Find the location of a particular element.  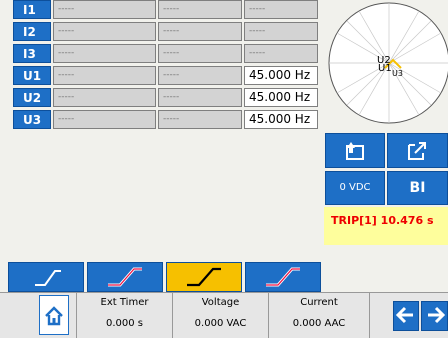

channel-row-i1: I1 ----- ----- ----- is located at coordinates (165, 10).